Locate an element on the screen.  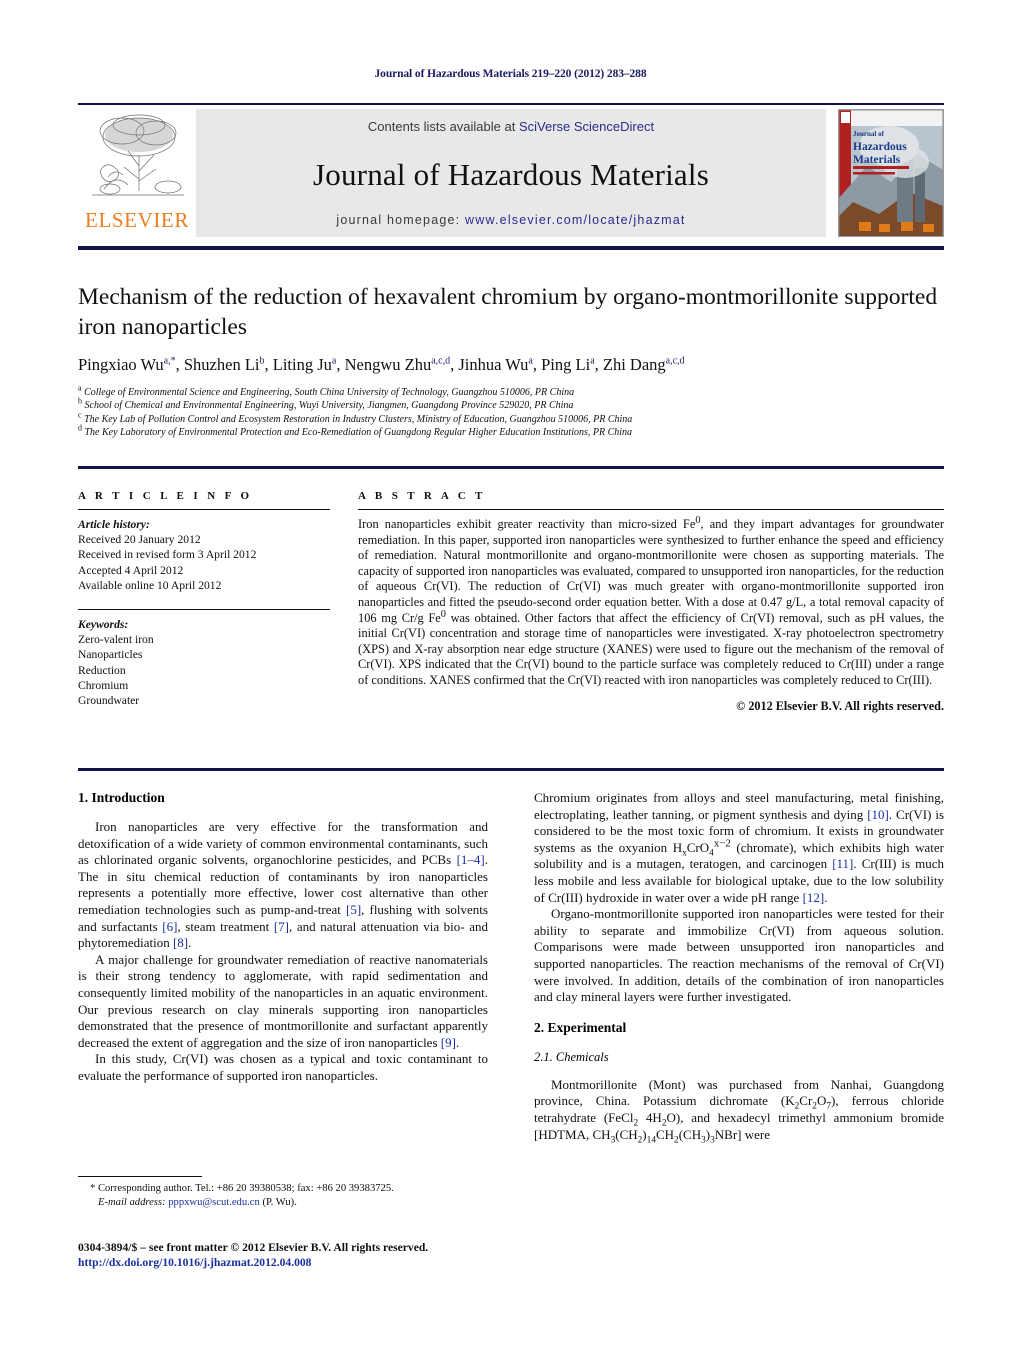
cover-artwork: Journal of Hazardous Materials is located at coordinates (891, 173).